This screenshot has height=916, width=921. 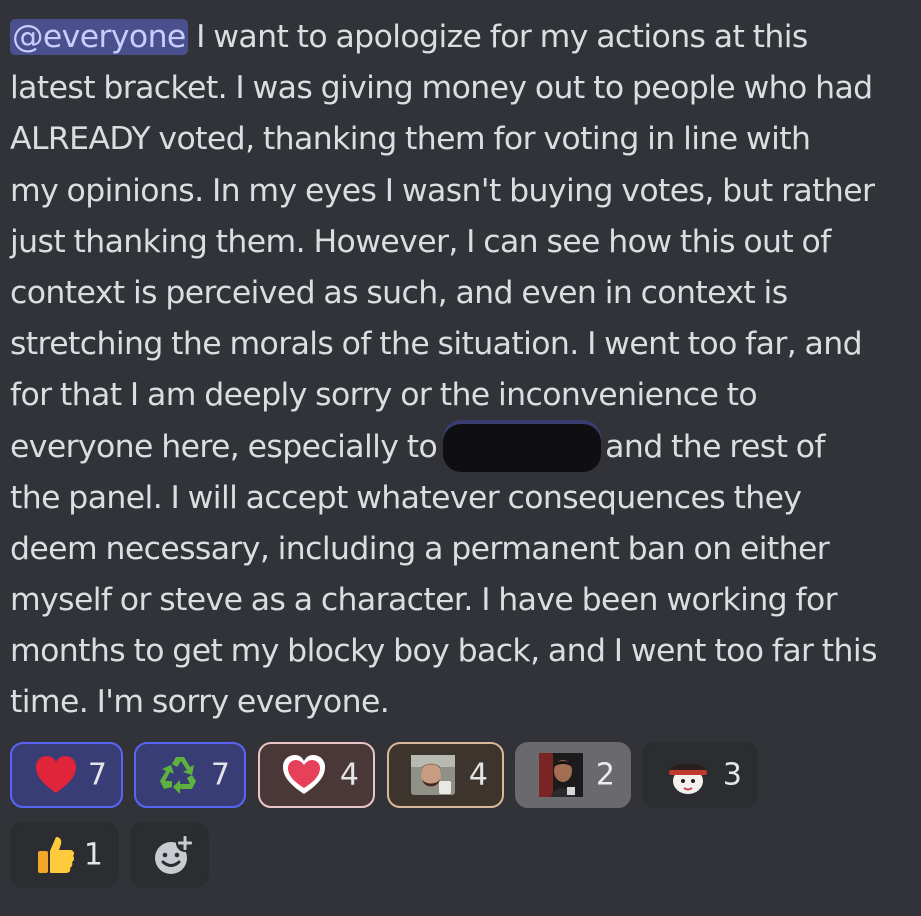 I want to click on custom-face-emoji-icon, so click(x=433, y=775).